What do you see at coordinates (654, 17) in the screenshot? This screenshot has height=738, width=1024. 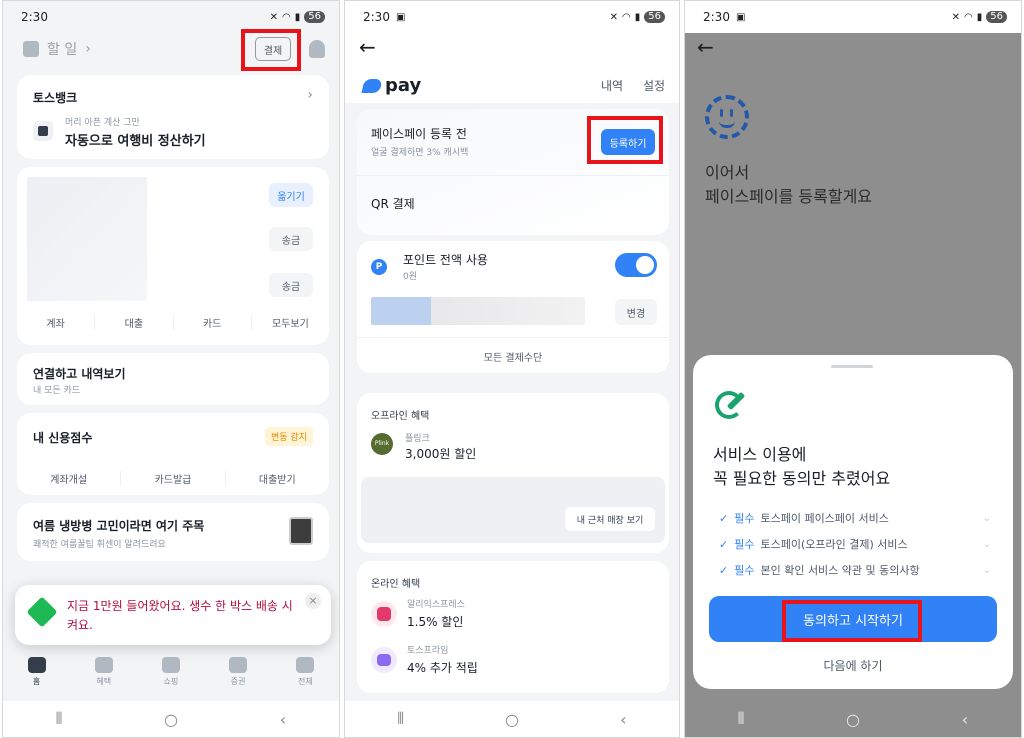 I see `battery-indicator: 56` at bounding box center [654, 17].